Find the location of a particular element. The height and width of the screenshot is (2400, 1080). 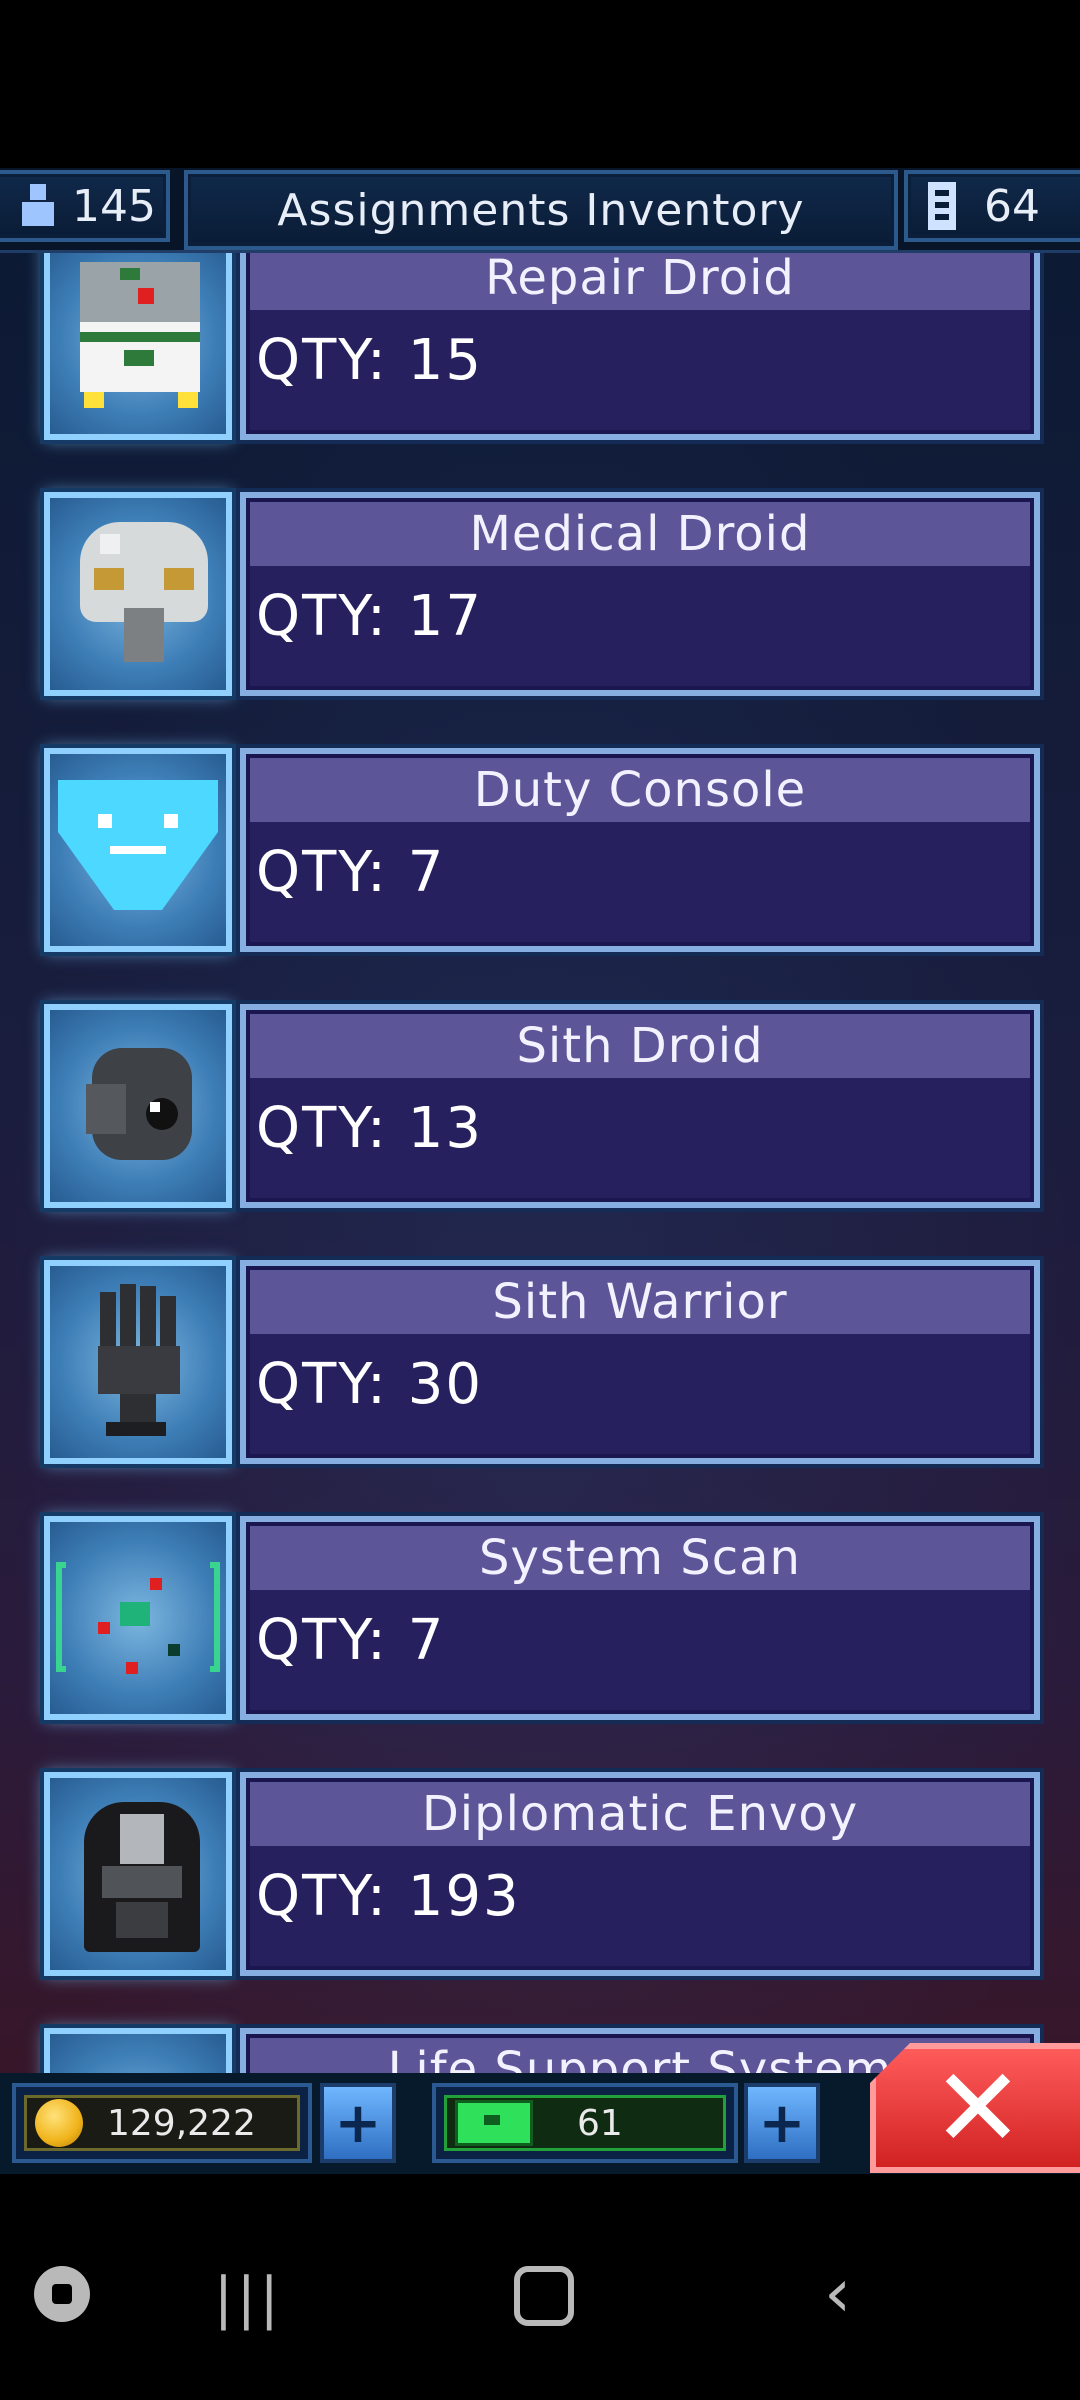

inventory-item: Sith Warrior QTY: 30 is located at coordinates (540, 1365).